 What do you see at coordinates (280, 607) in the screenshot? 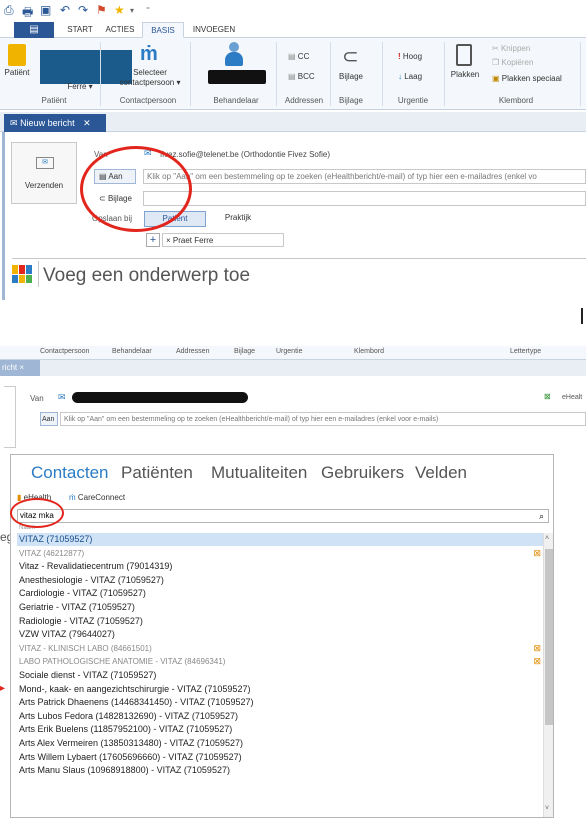
I see `list-item: Geriatrie - VITAZ (71059527)` at bounding box center [280, 607].